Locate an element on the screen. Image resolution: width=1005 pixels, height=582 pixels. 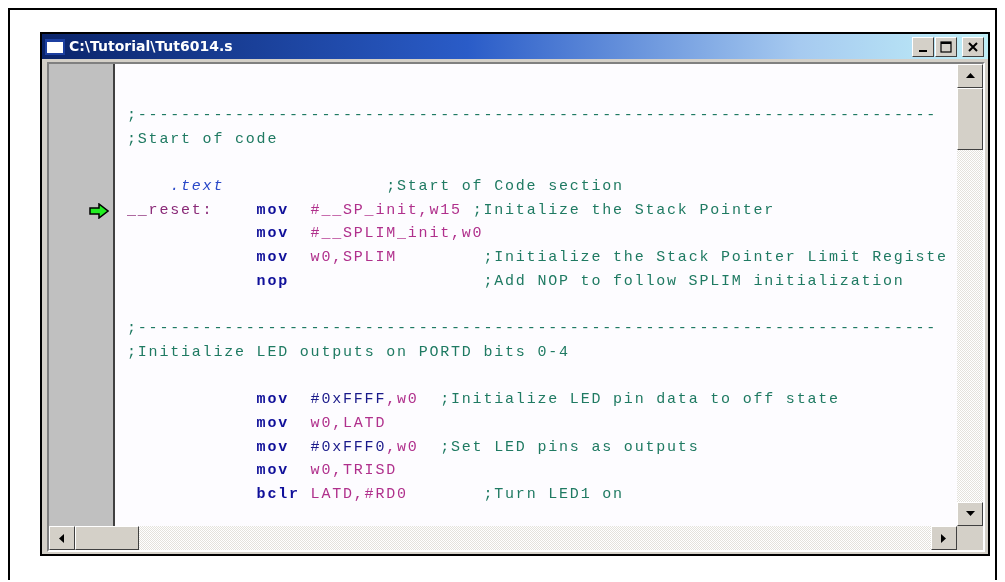
scroll-down-button is located at coordinates (970, 514).